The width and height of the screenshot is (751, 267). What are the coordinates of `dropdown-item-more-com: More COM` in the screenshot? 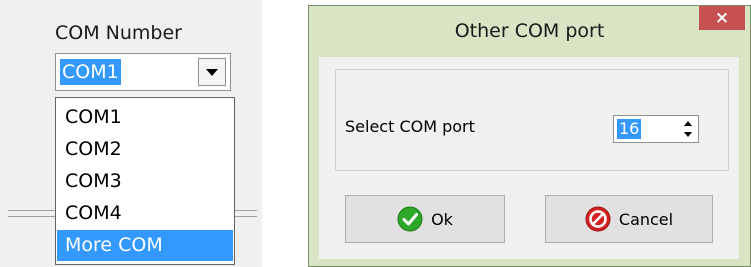 It's located at (145, 245).